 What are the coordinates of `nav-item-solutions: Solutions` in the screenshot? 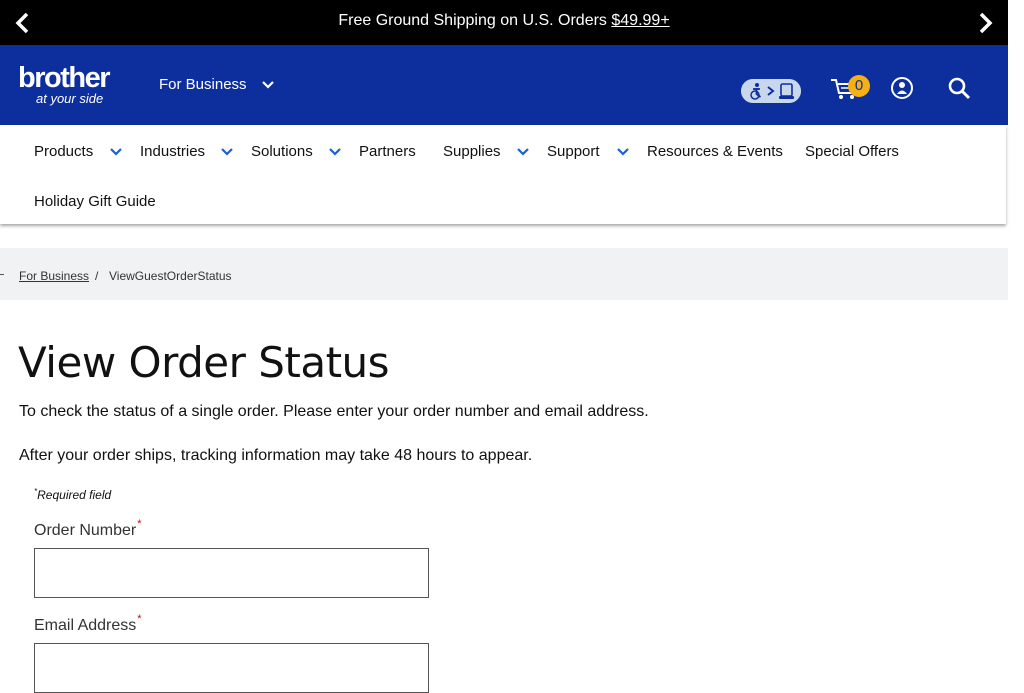 It's located at (282, 151).